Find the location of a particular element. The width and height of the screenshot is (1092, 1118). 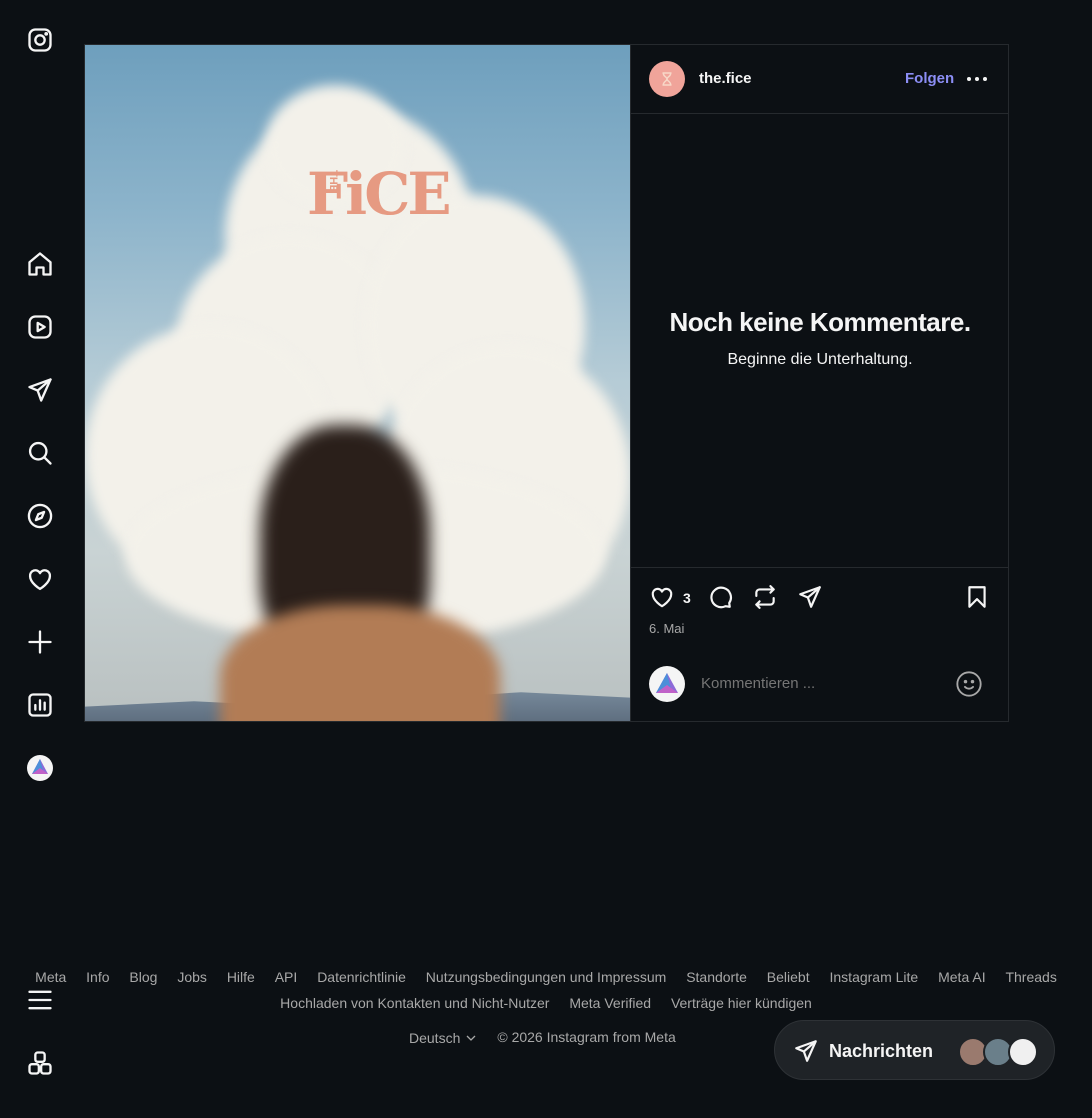

message-contact-avatar is located at coordinates (1023, 1052).